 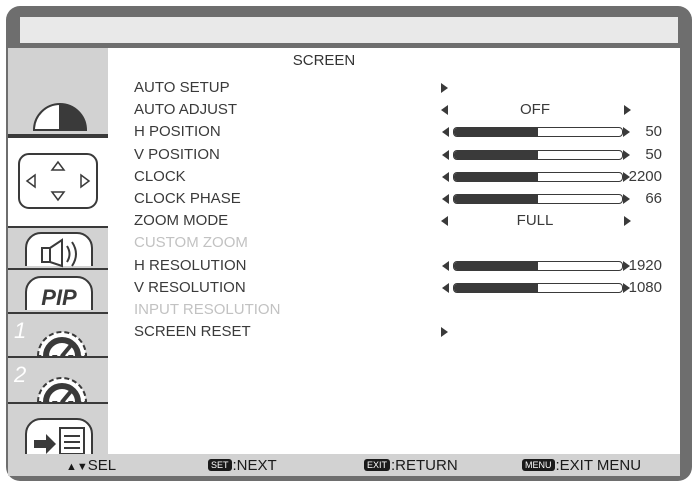 What do you see at coordinates (377, 465) in the screenshot?
I see `exit-key-icon: EXIT` at bounding box center [377, 465].